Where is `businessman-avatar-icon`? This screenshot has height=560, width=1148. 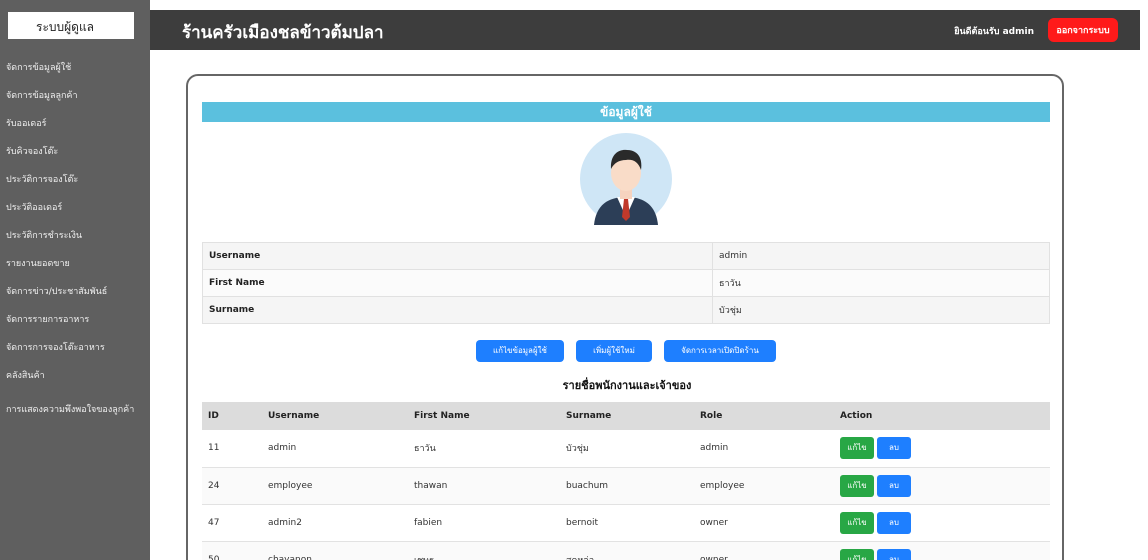 businessman-avatar-icon is located at coordinates (626, 179).